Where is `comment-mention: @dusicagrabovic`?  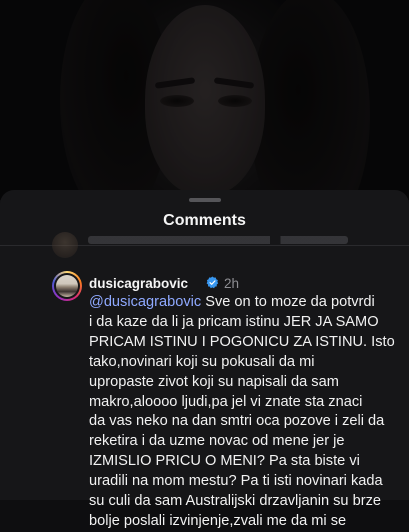 comment-mention: @dusicagrabovic is located at coordinates (145, 302).